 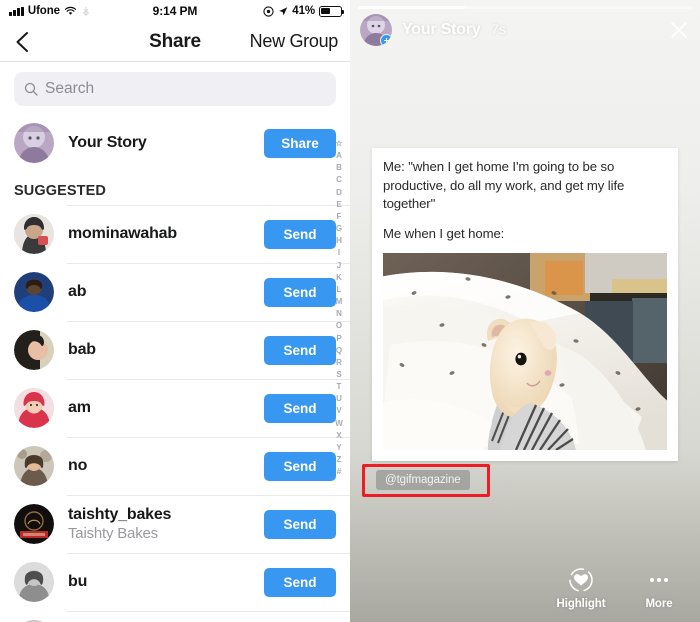 I want to click on story-actions: Highlight More, so click(x=620, y=588).